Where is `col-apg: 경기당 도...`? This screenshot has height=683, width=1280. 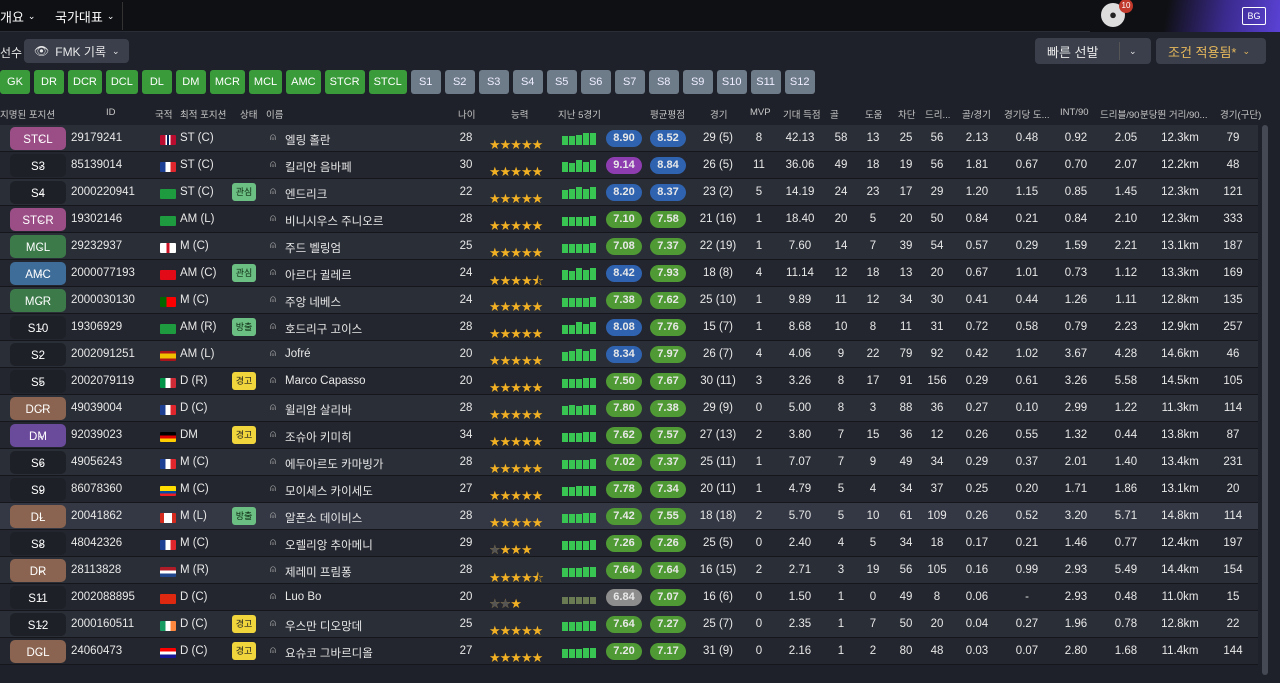
col-apg: 경기당 도... is located at coordinates (1027, 114).